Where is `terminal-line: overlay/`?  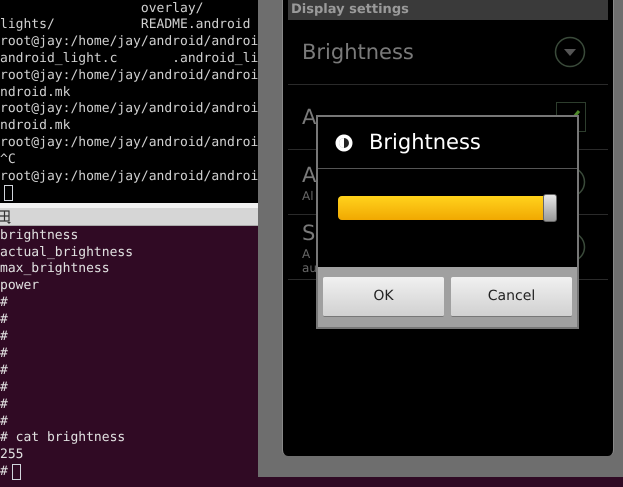 terminal-line: overlay/ is located at coordinates (172, 9).